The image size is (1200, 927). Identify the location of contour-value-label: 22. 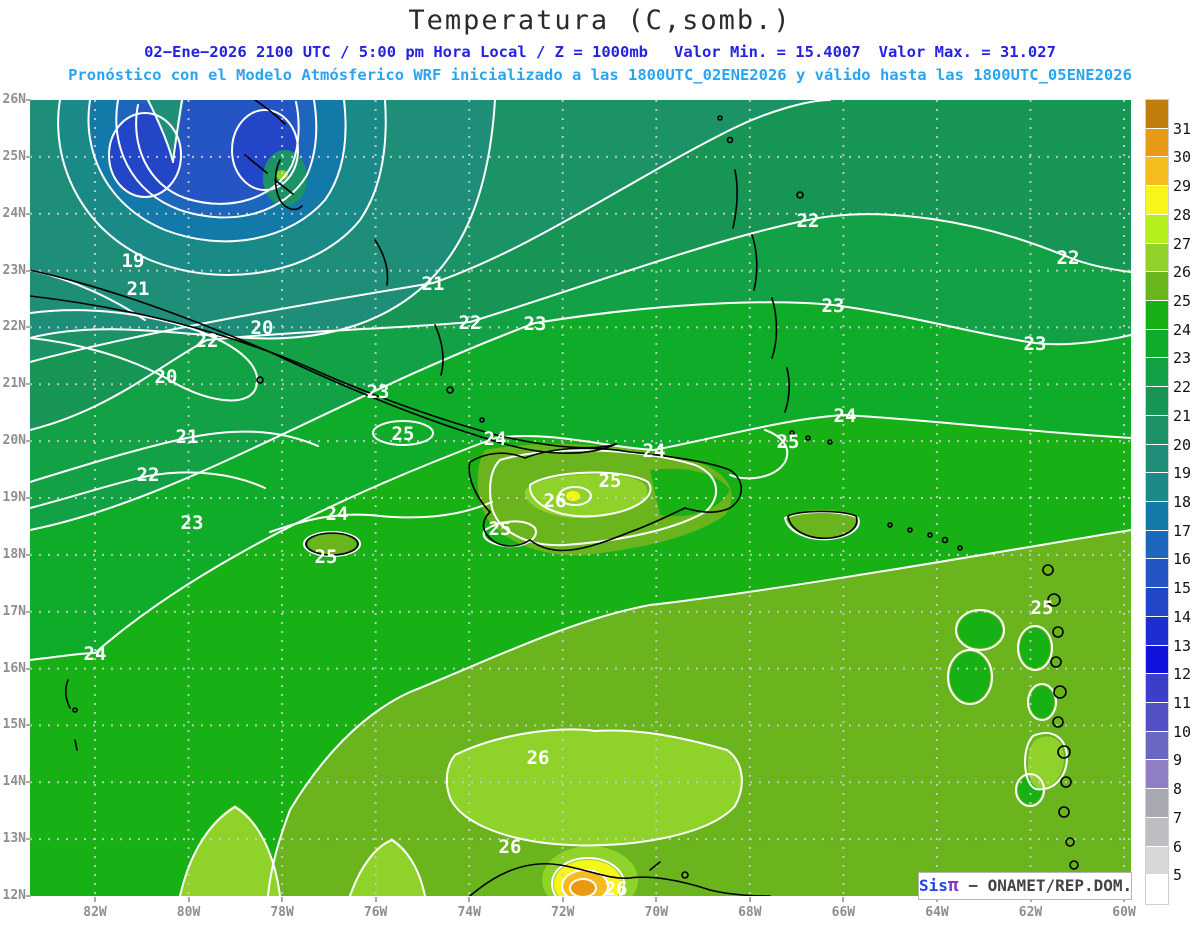
(1068, 258).